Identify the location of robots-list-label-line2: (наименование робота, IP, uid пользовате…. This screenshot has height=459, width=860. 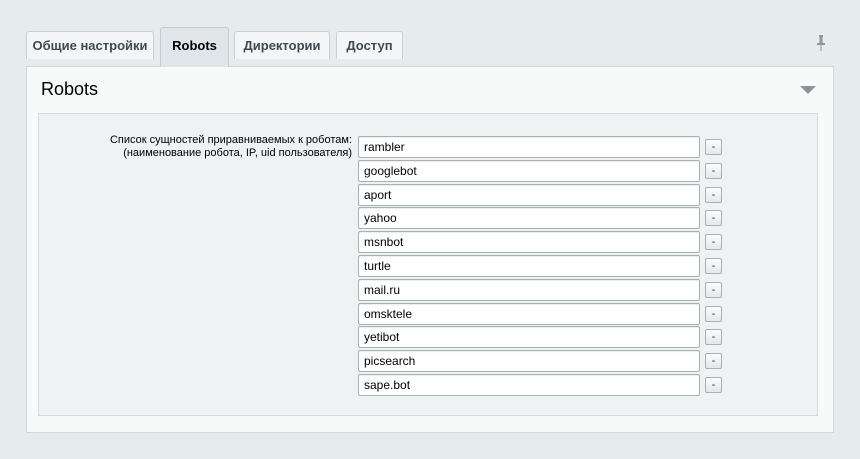
(237, 153).